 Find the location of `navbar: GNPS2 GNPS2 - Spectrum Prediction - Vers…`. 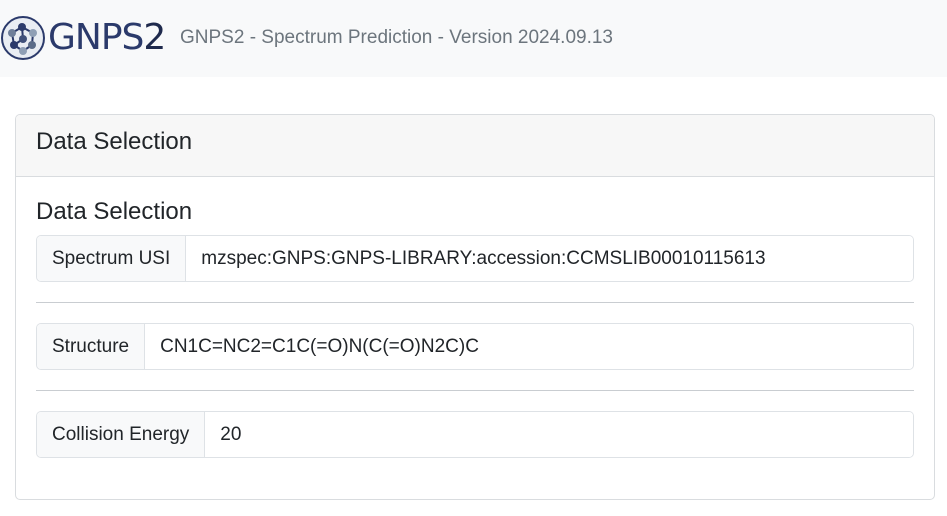

navbar: GNPS2 GNPS2 - Spectrum Prediction - Vers… is located at coordinates (473, 38).